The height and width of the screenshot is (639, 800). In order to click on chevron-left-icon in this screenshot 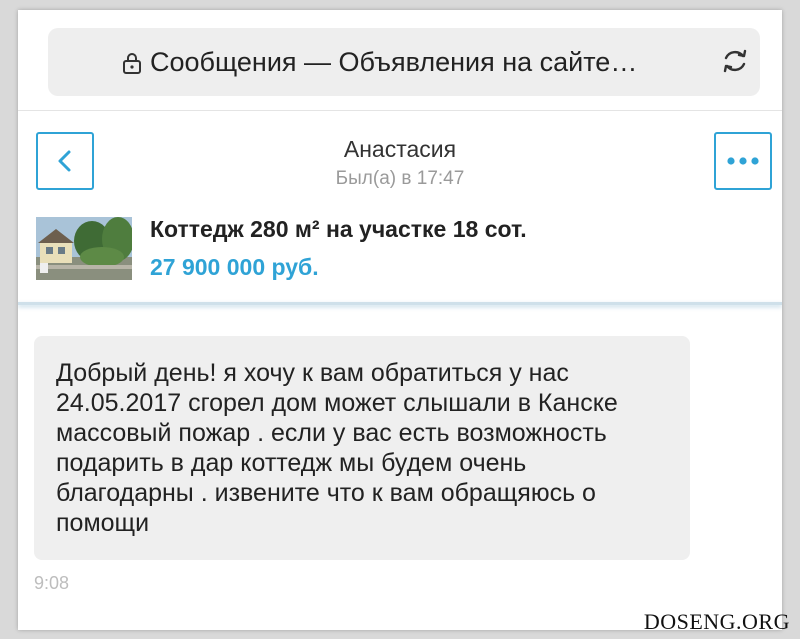, I will do `click(64, 161)`.